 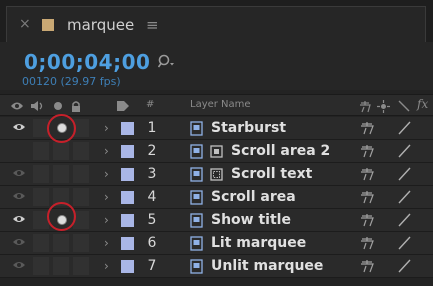 I want to click on layer-name: Scroll area, so click(x=253, y=197).